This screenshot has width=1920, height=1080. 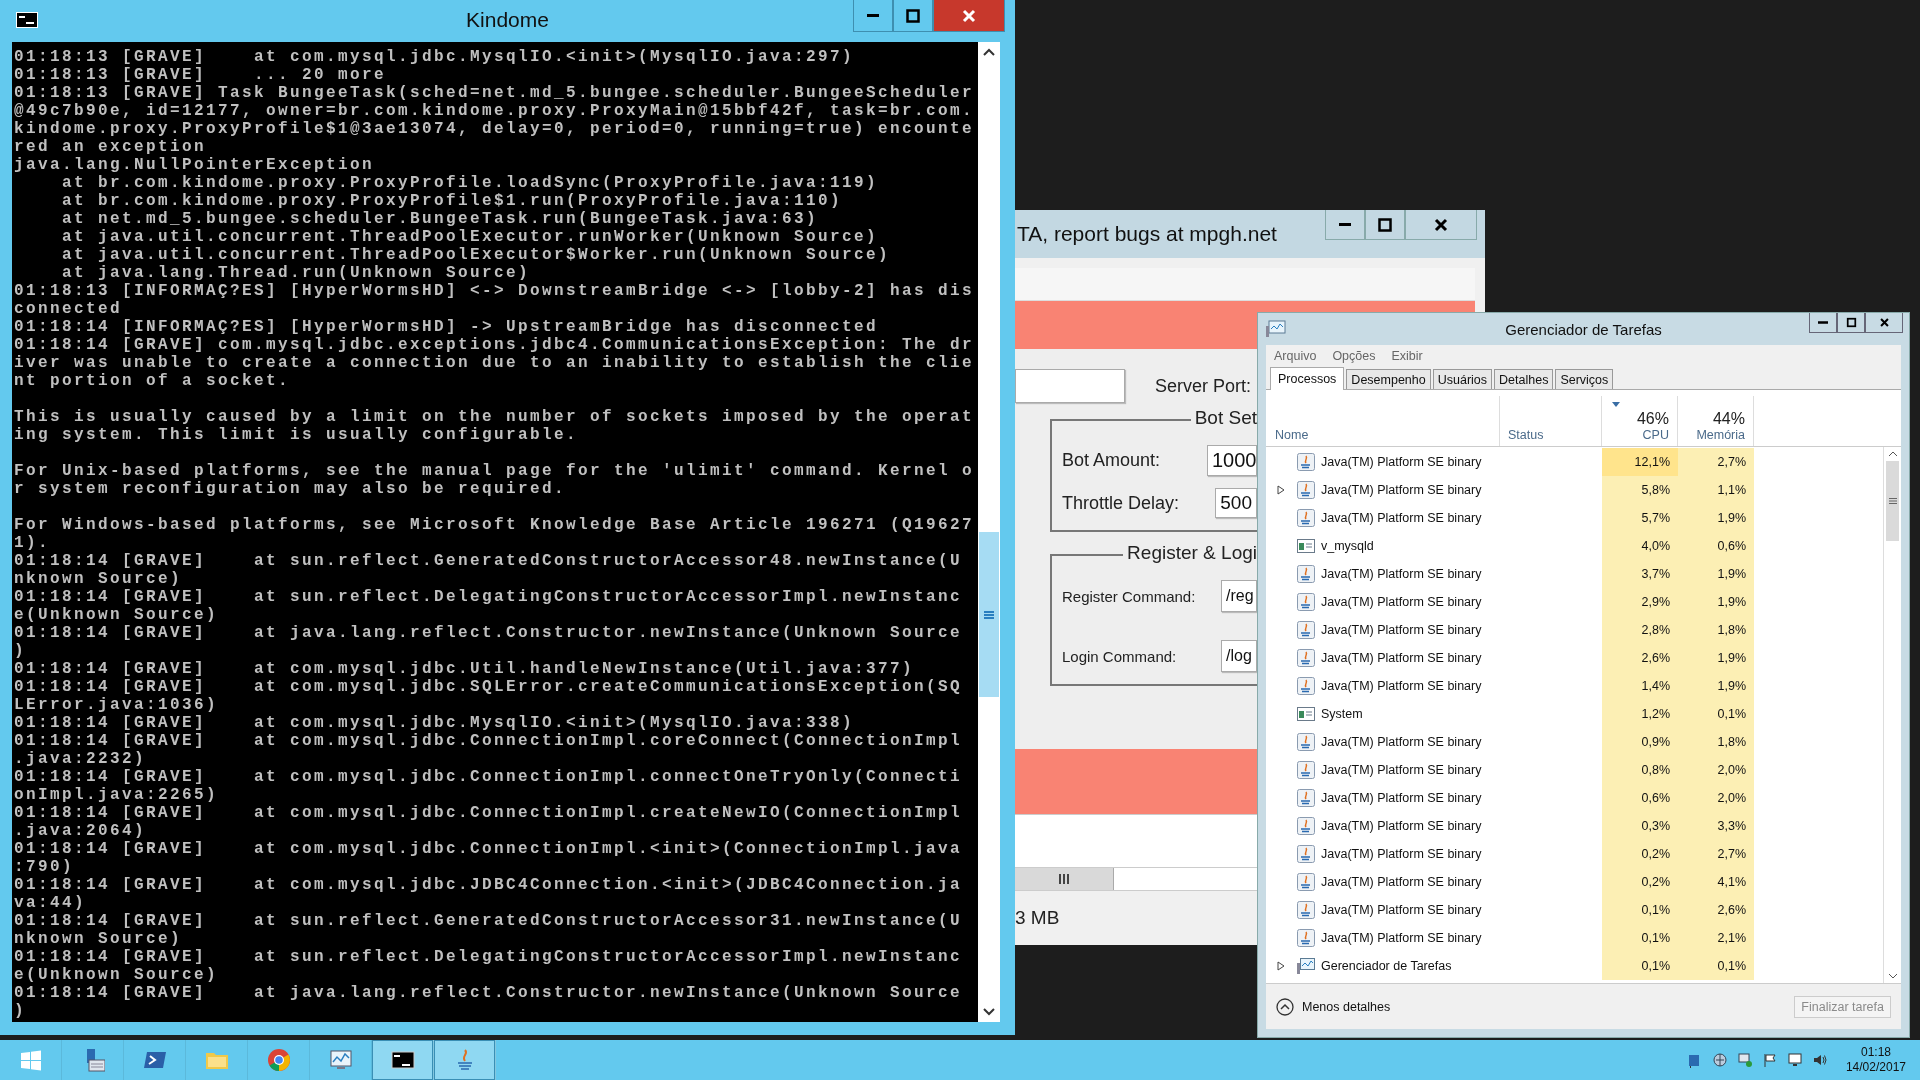 What do you see at coordinates (1640, 882) in the screenshot?
I see `cpu-cell: 0,2%` at bounding box center [1640, 882].